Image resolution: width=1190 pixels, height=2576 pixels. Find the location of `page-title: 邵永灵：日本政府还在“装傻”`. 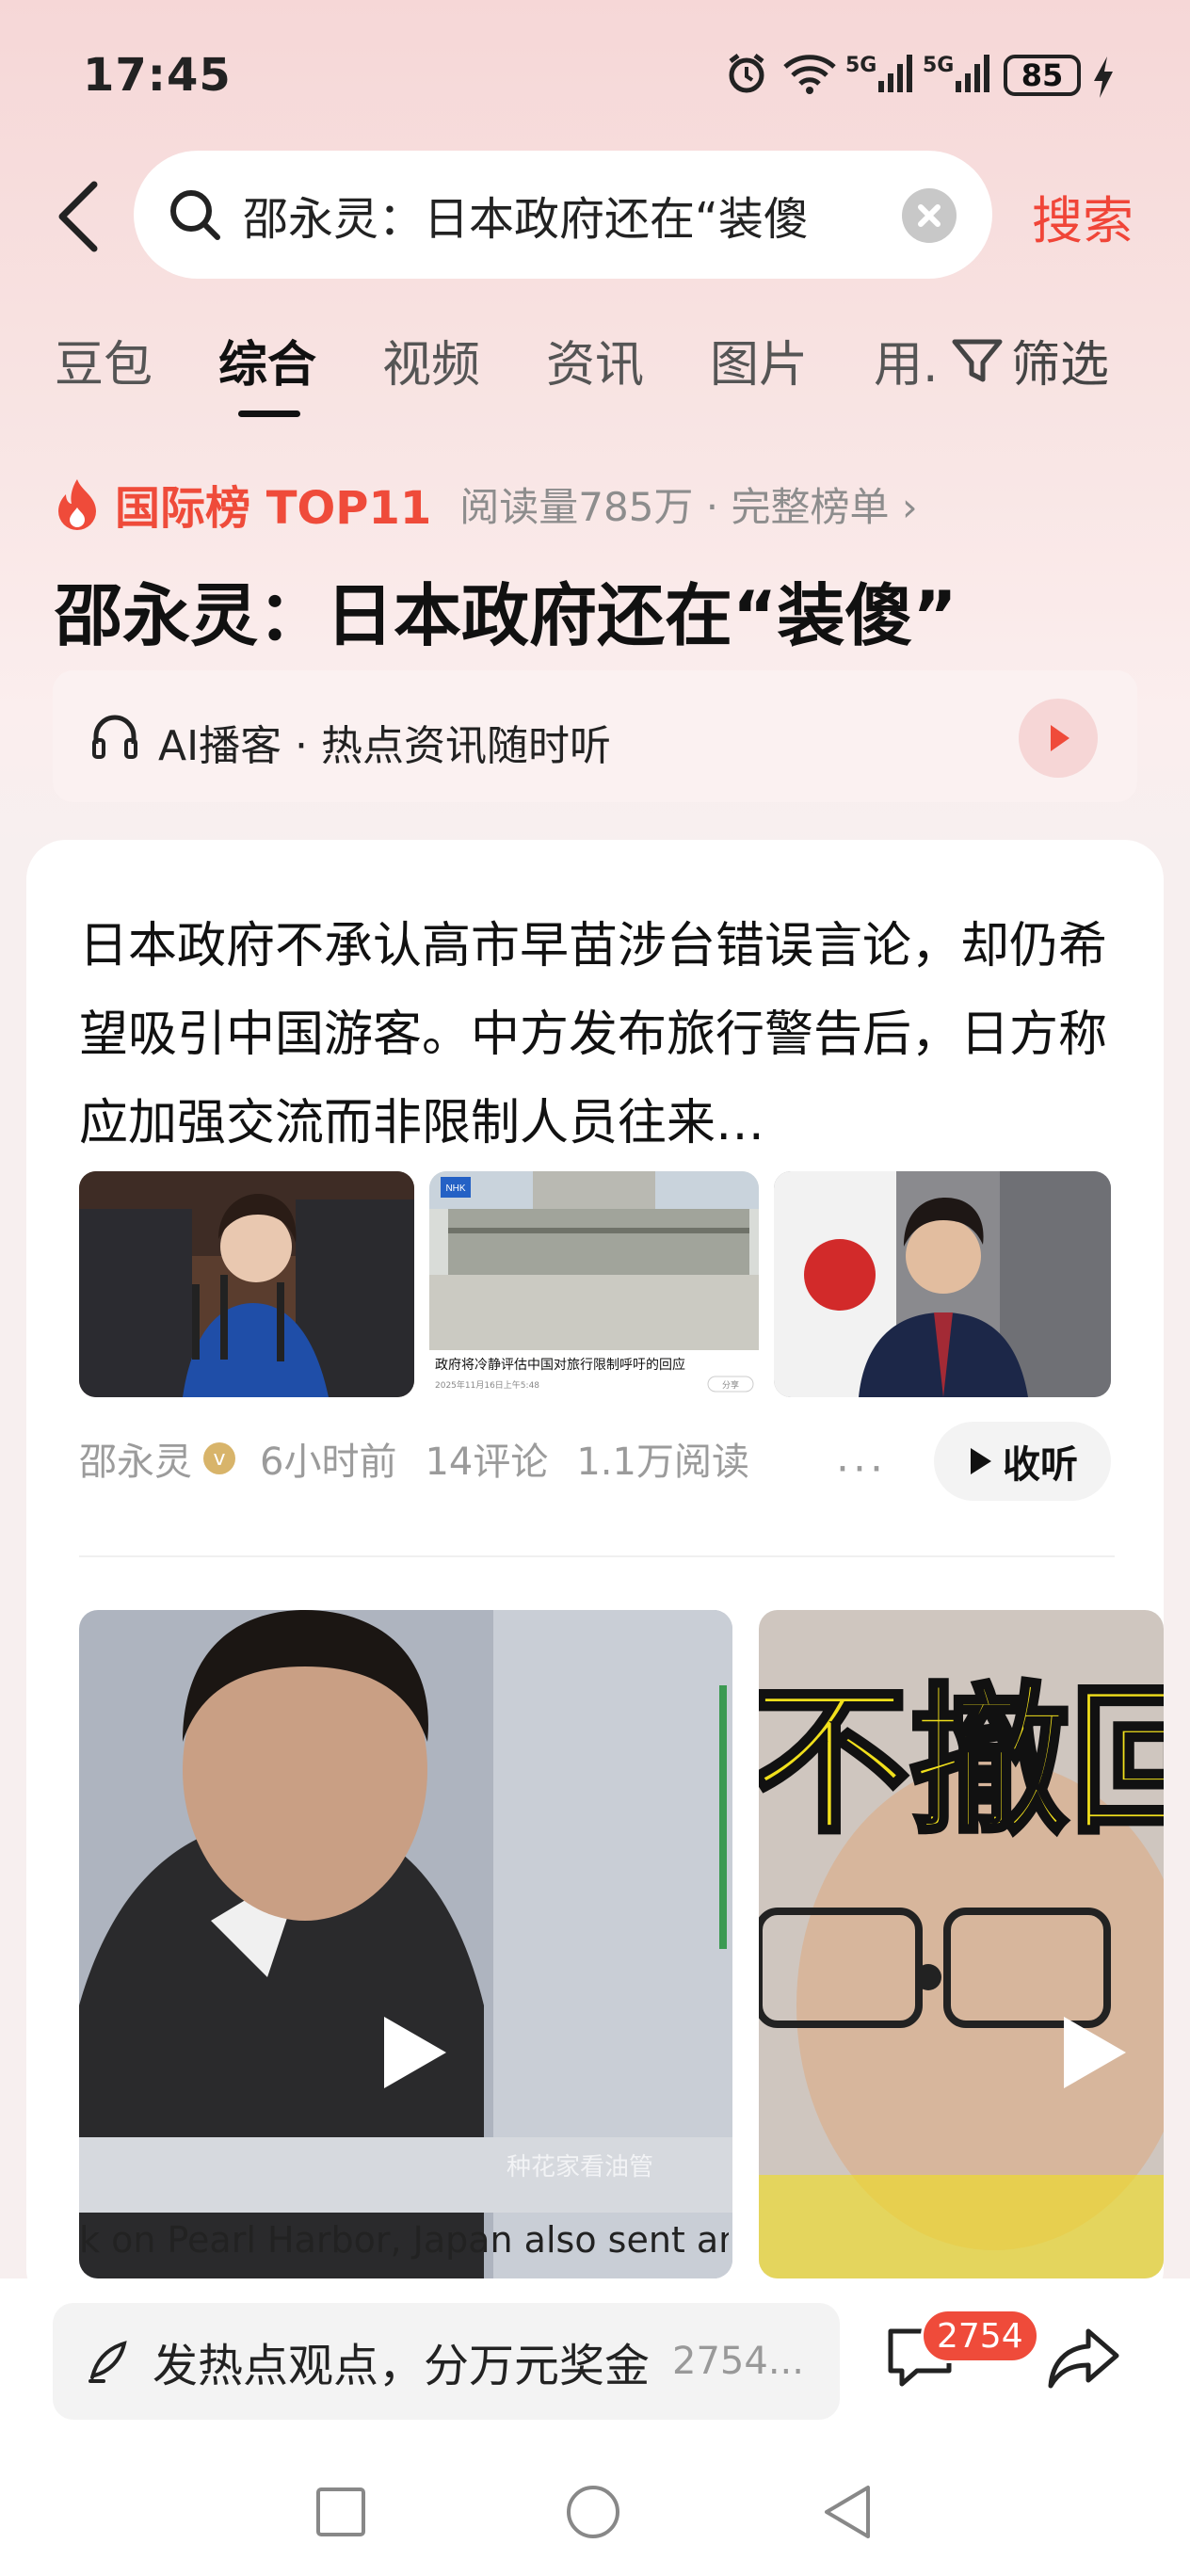

page-title: 邵永灵：日本政府还在“装傻” is located at coordinates (506, 615).